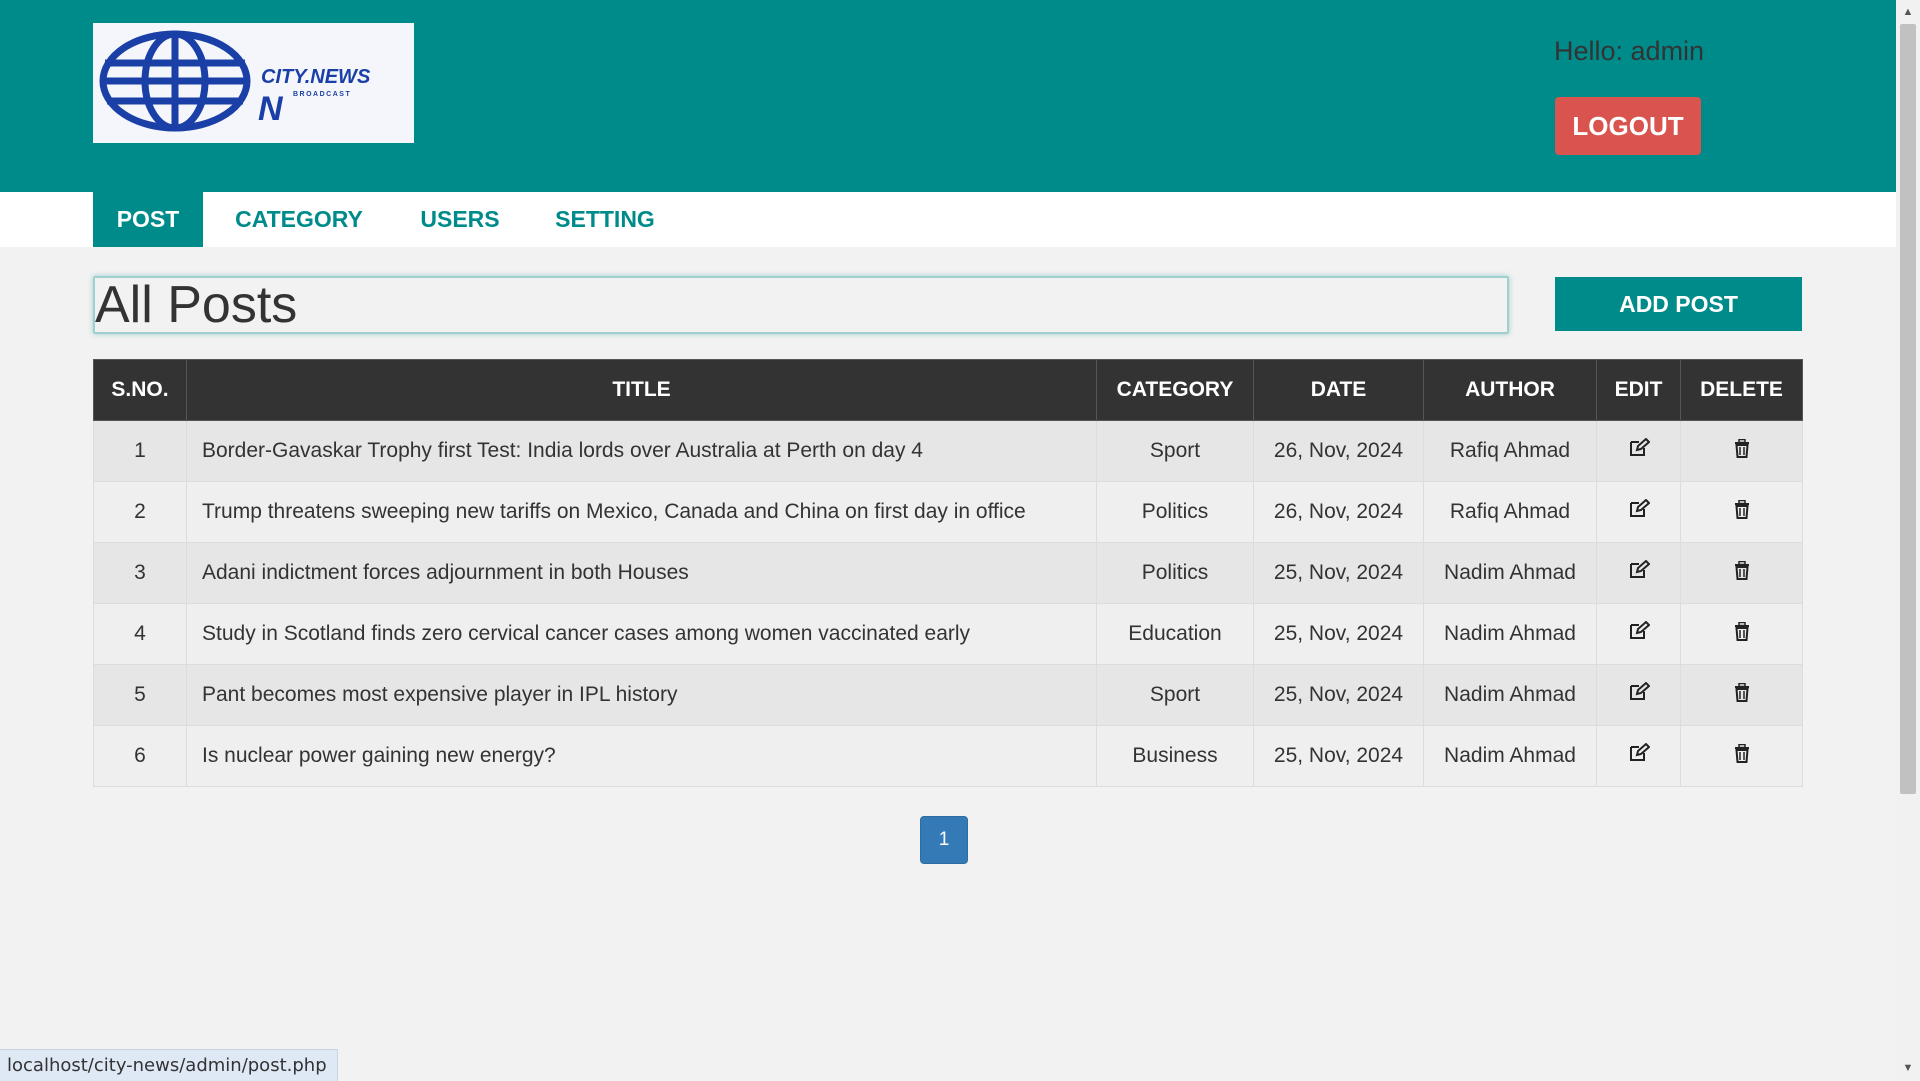 This screenshot has width=1920, height=1081. Describe the element at coordinates (140, 390) in the screenshot. I see `column-header-sno: S.NO.` at that location.